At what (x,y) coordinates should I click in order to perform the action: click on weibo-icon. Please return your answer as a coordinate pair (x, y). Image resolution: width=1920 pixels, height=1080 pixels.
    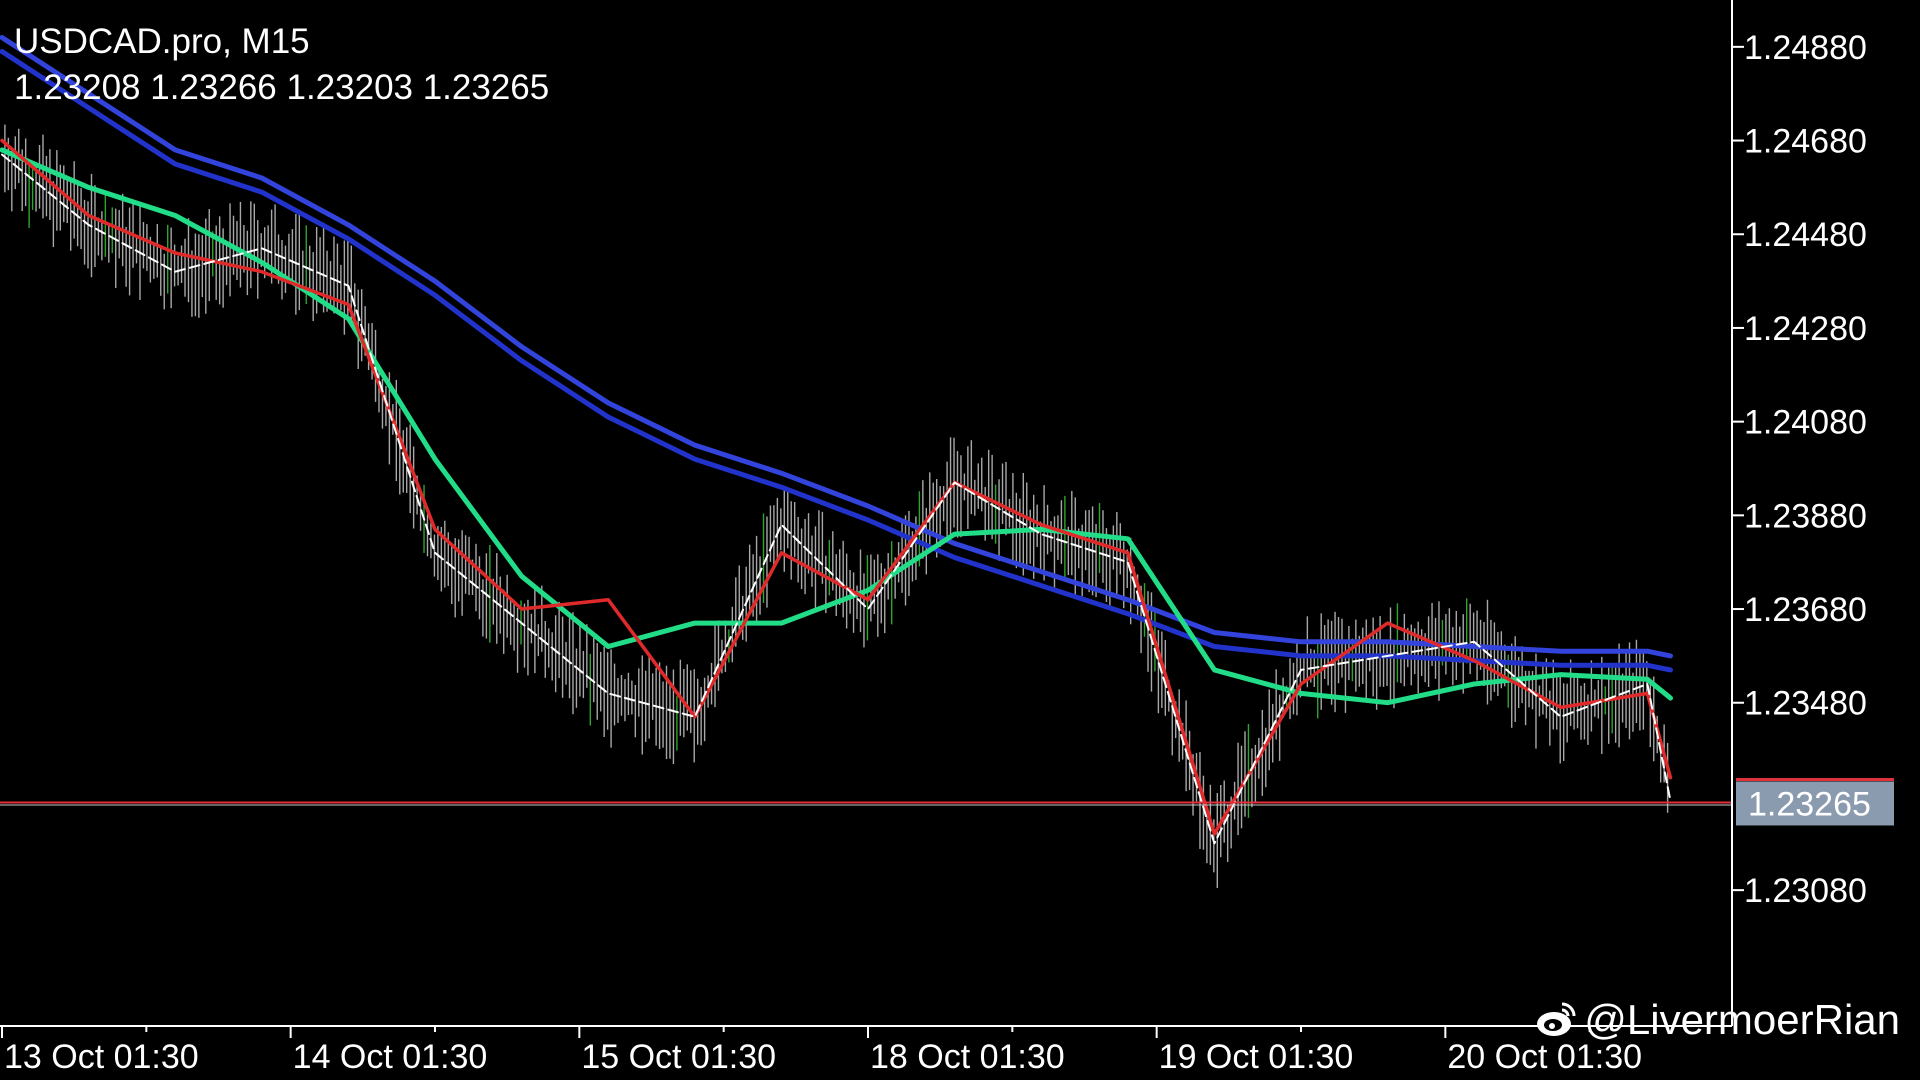
    Looking at the image, I should click on (1556, 1019).